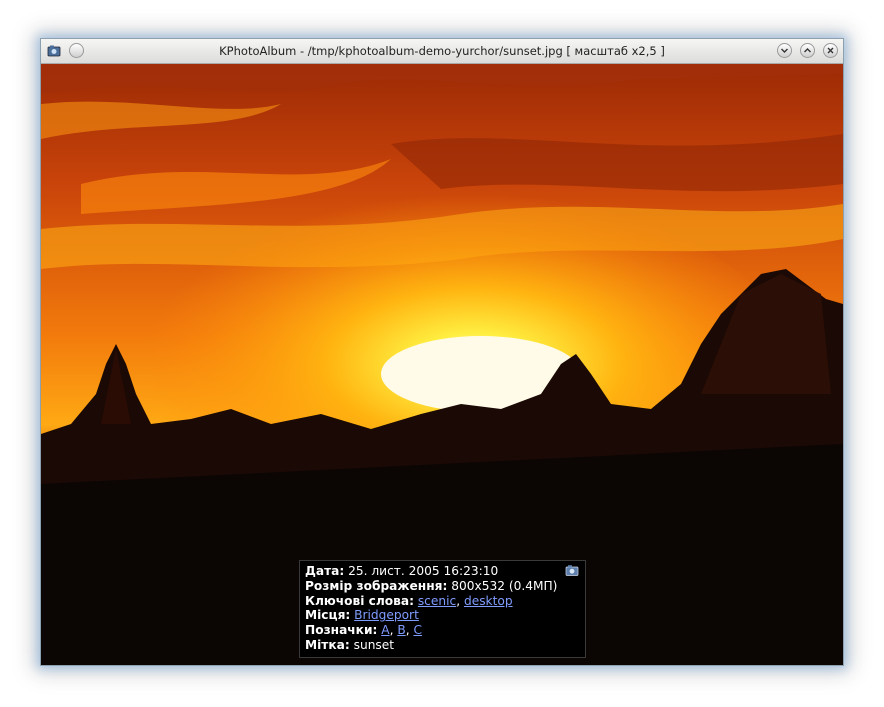 The height and width of the screenshot is (707, 884). What do you see at coordinates (417, 630) in the screenshot?
I see `tag-link: C` at bounding box center [417, 630].